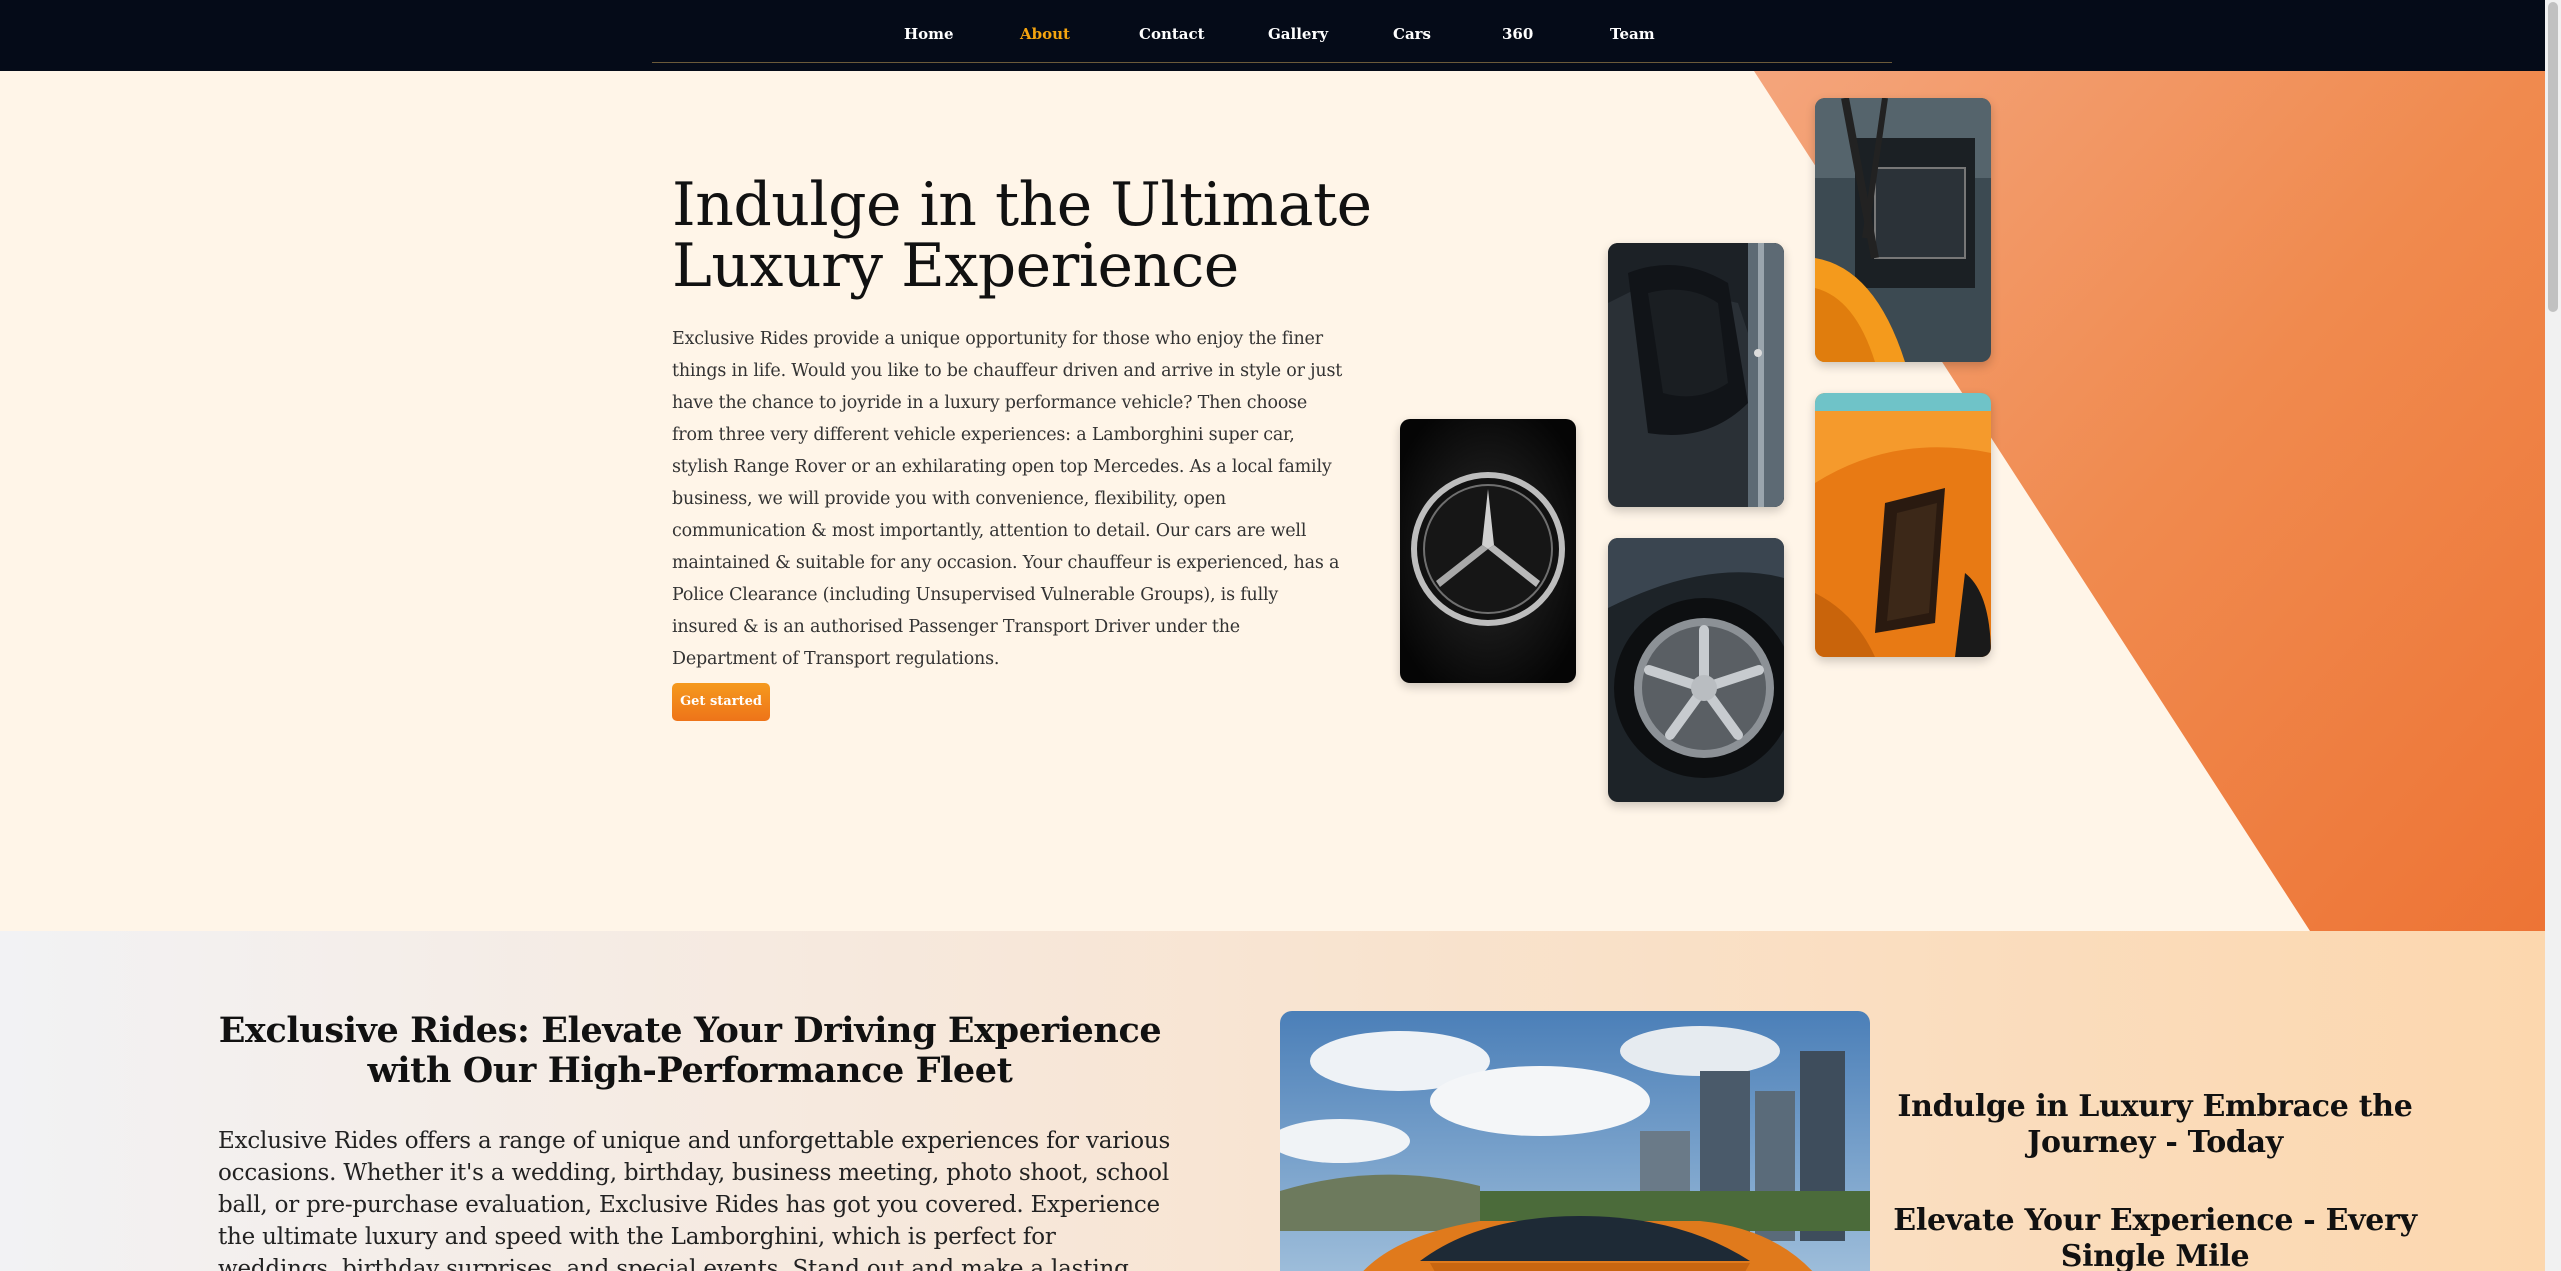 The height and width of the screenshot is (1271, 2561). Describe the element at coordinates (2553, 157) in the screenshot. I see `scrollbar-thumb` at that location.